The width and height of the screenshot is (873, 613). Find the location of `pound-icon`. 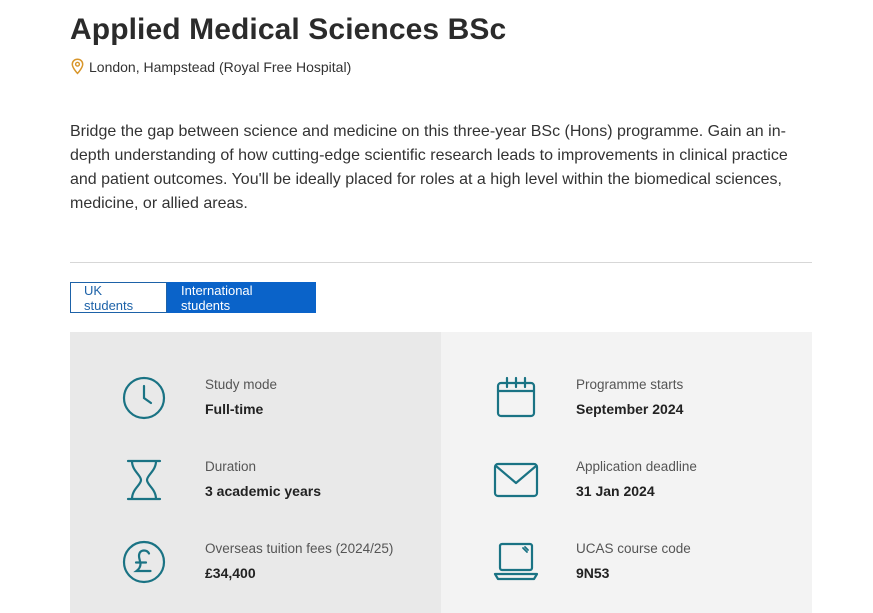

pound-icon is located at coordinates (144, 562).